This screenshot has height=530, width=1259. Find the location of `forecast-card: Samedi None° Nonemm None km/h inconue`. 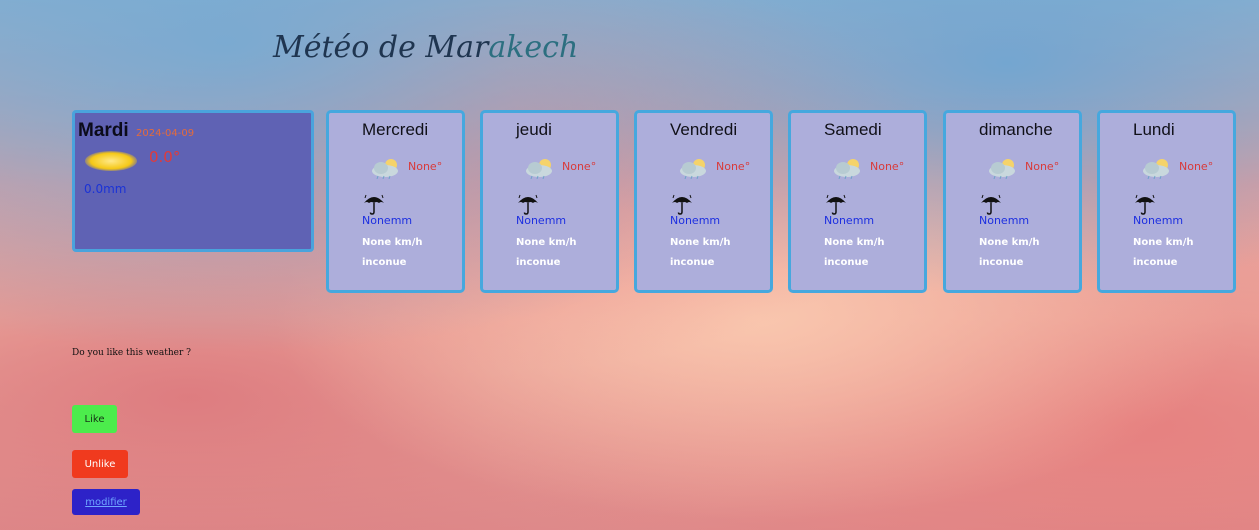

forecast-card: Samedi None° Nonemm None km/h inconue is located at coordinates (857, 201).